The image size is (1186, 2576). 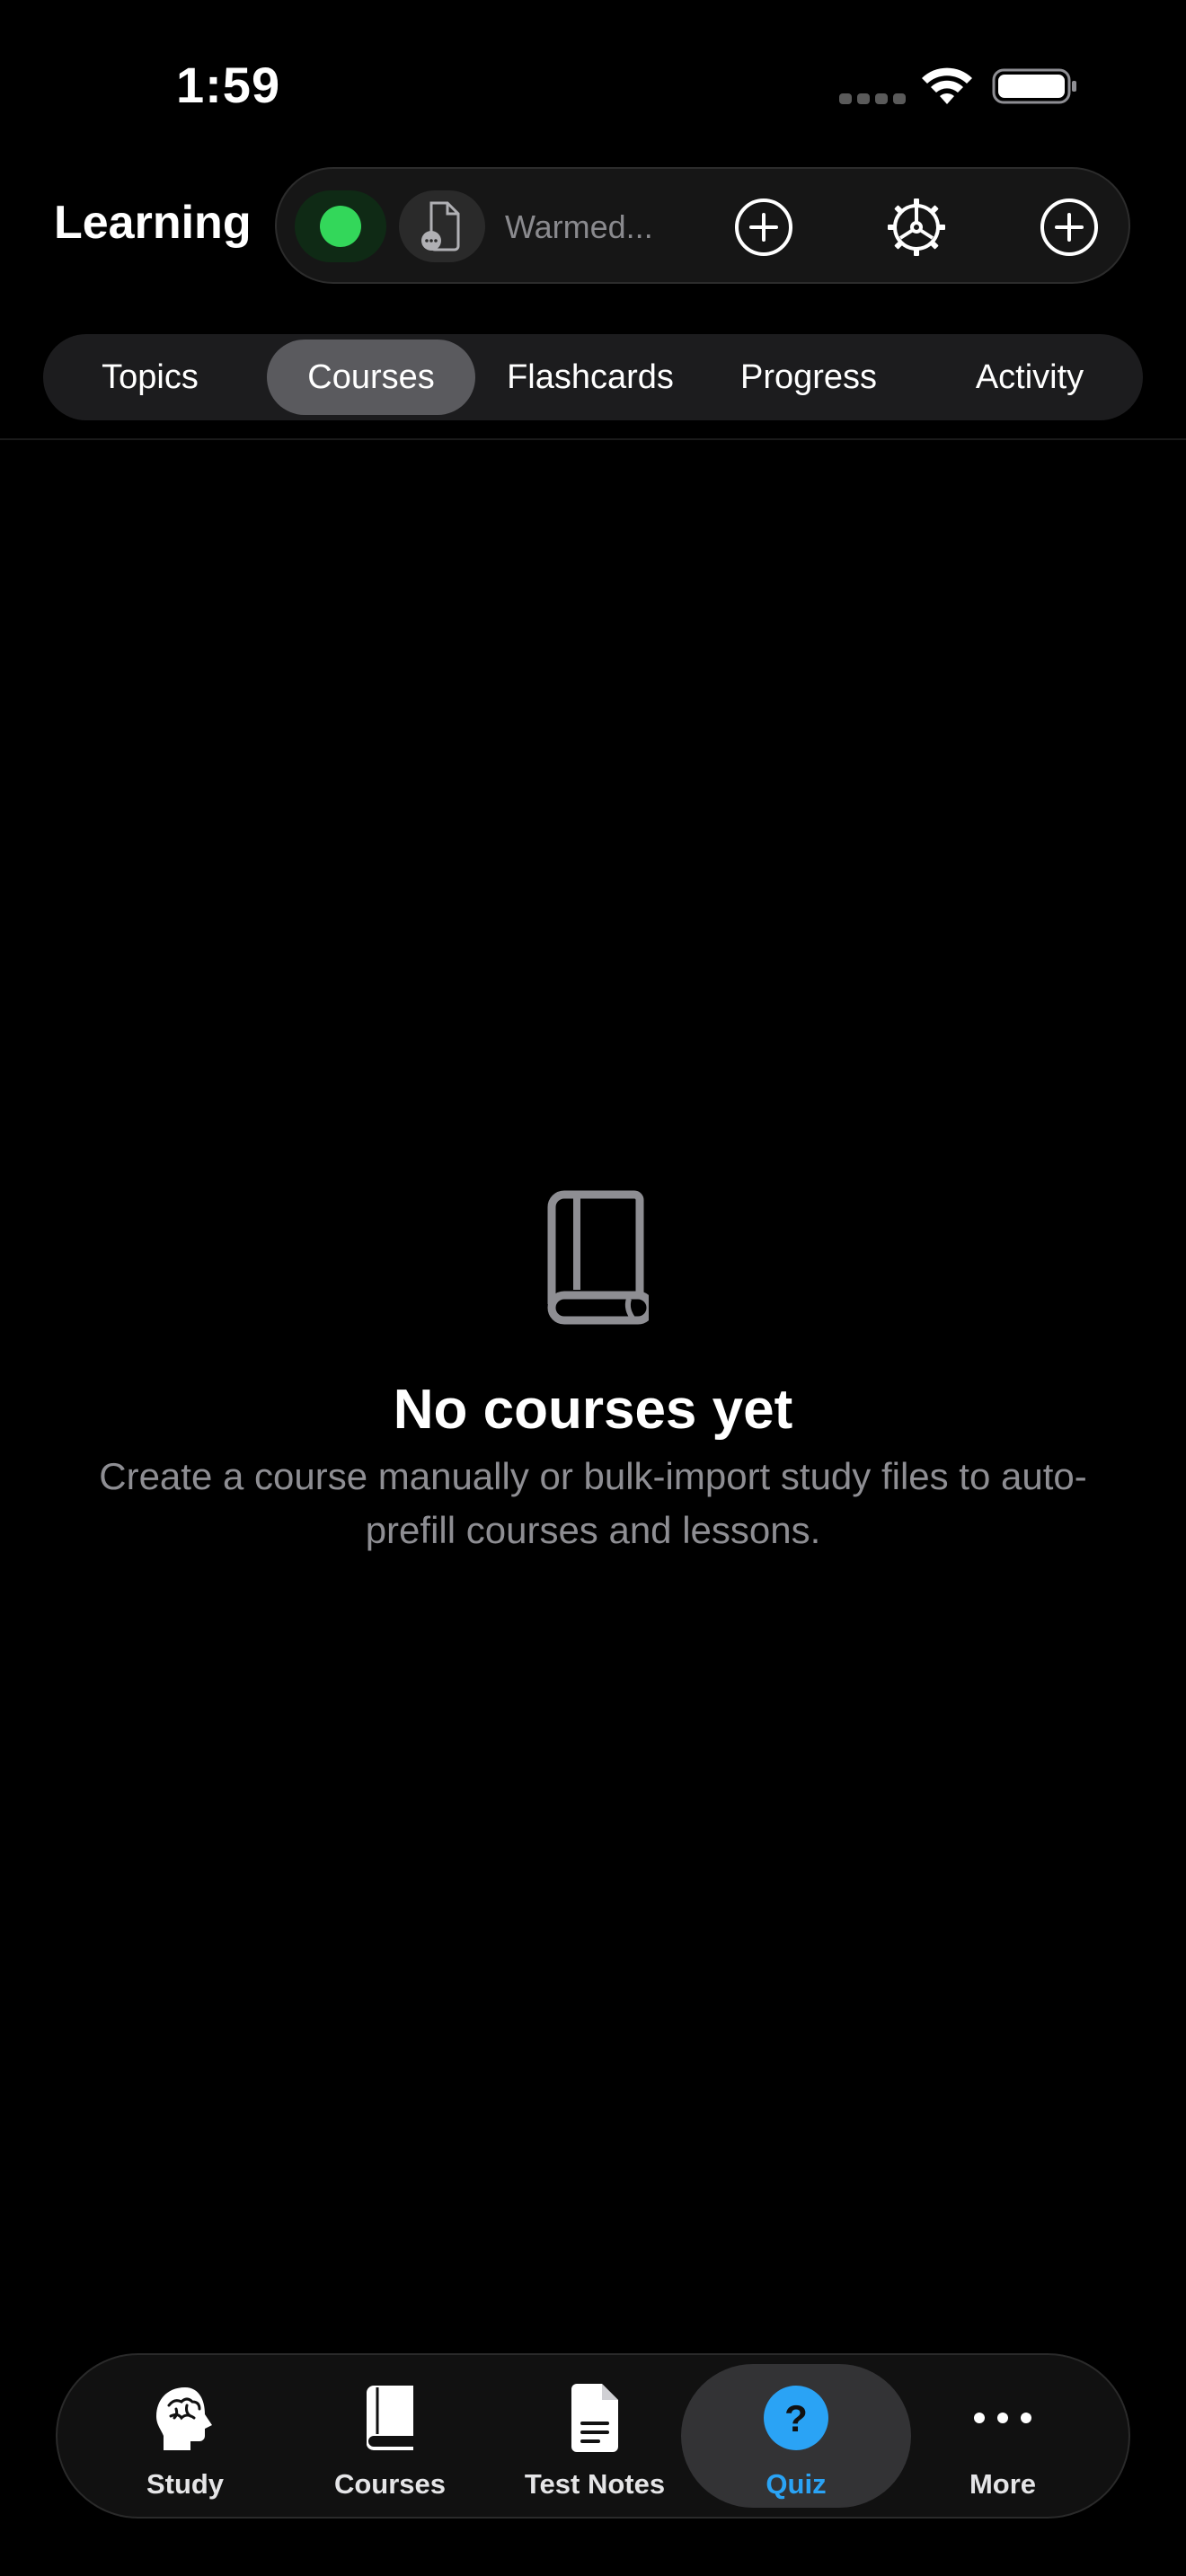 I want to click on connection-status-indicator, so click(x=340, y=226).